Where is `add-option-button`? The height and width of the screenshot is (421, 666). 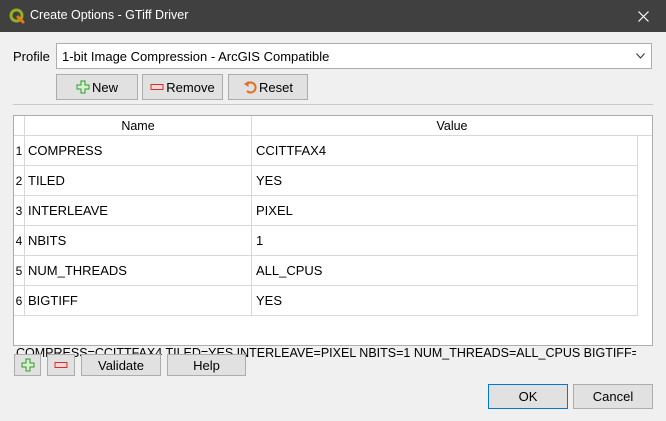 add-option-button is located at coordinates (27, 365).